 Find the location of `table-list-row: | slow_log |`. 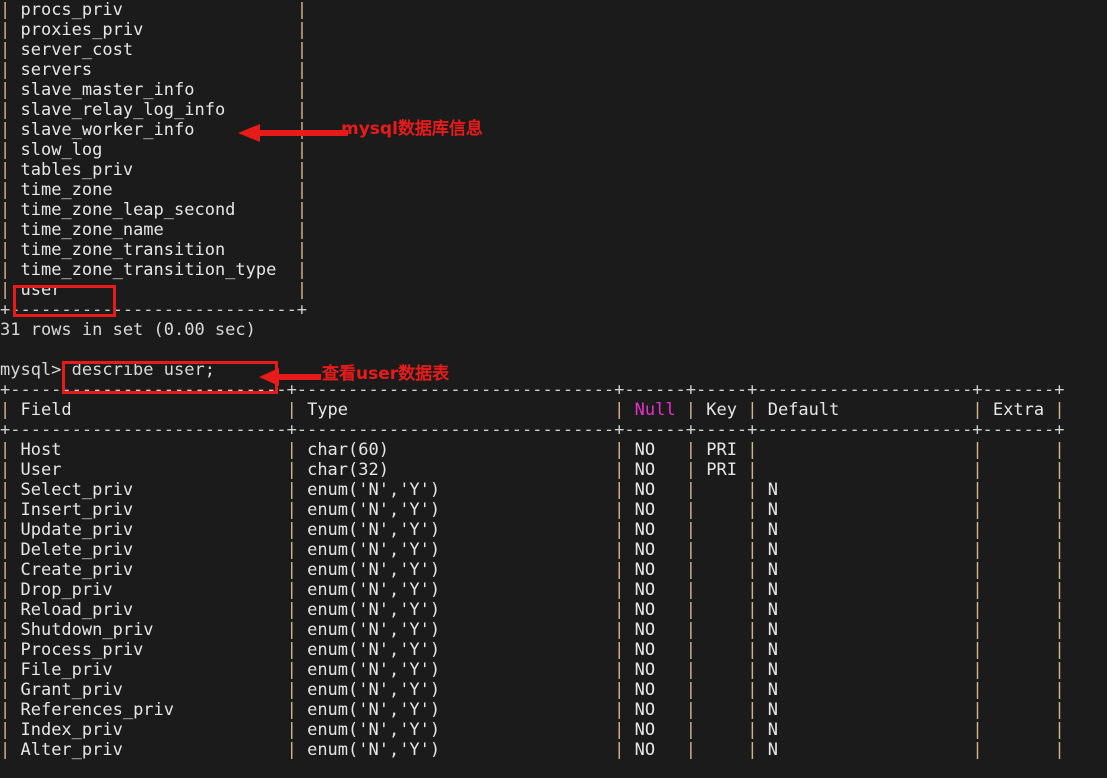

table-list-row: | slow_log | is located at coordinates (154, 150).